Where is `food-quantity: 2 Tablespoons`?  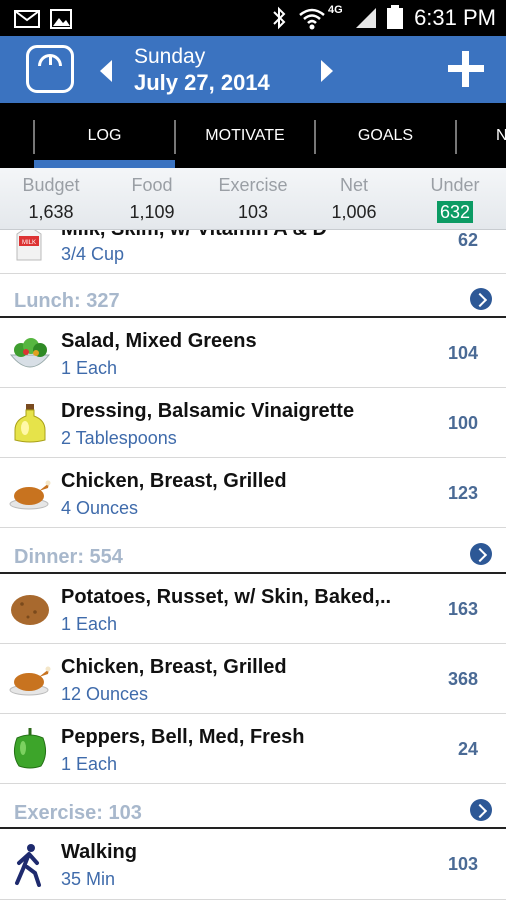 food-quantity: 2 Tablespoons is located at coordinates (119, 438).